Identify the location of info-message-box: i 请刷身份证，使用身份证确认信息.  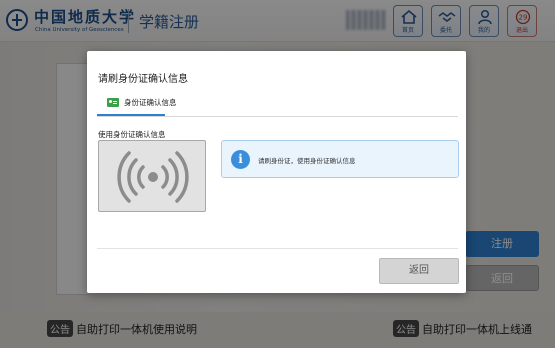
(340, 159).